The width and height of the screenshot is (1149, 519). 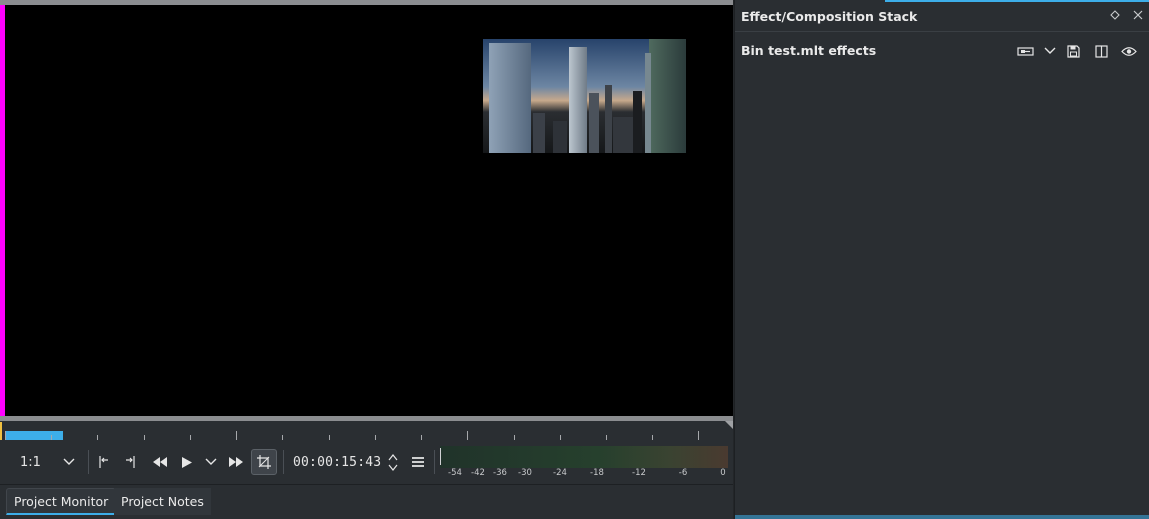 What do you see at coordinates (500, 473) in the screenshot?
I see `meter-db-label: -36` at bounding box center [500, 473].